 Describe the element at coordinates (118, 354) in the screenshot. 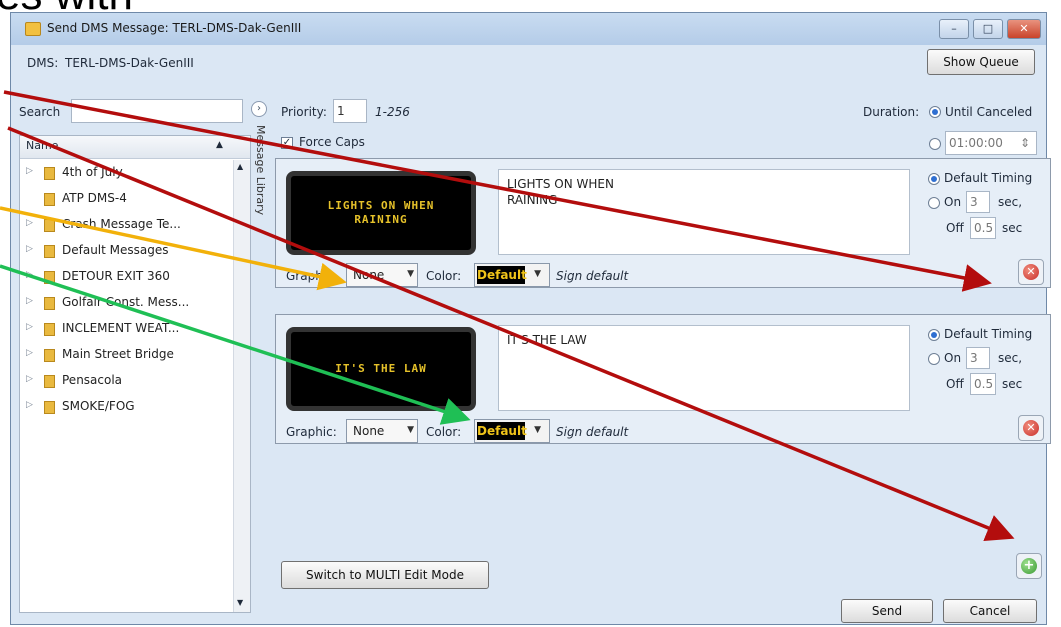

I see `folder-label: Main Street Bridge` at that location.